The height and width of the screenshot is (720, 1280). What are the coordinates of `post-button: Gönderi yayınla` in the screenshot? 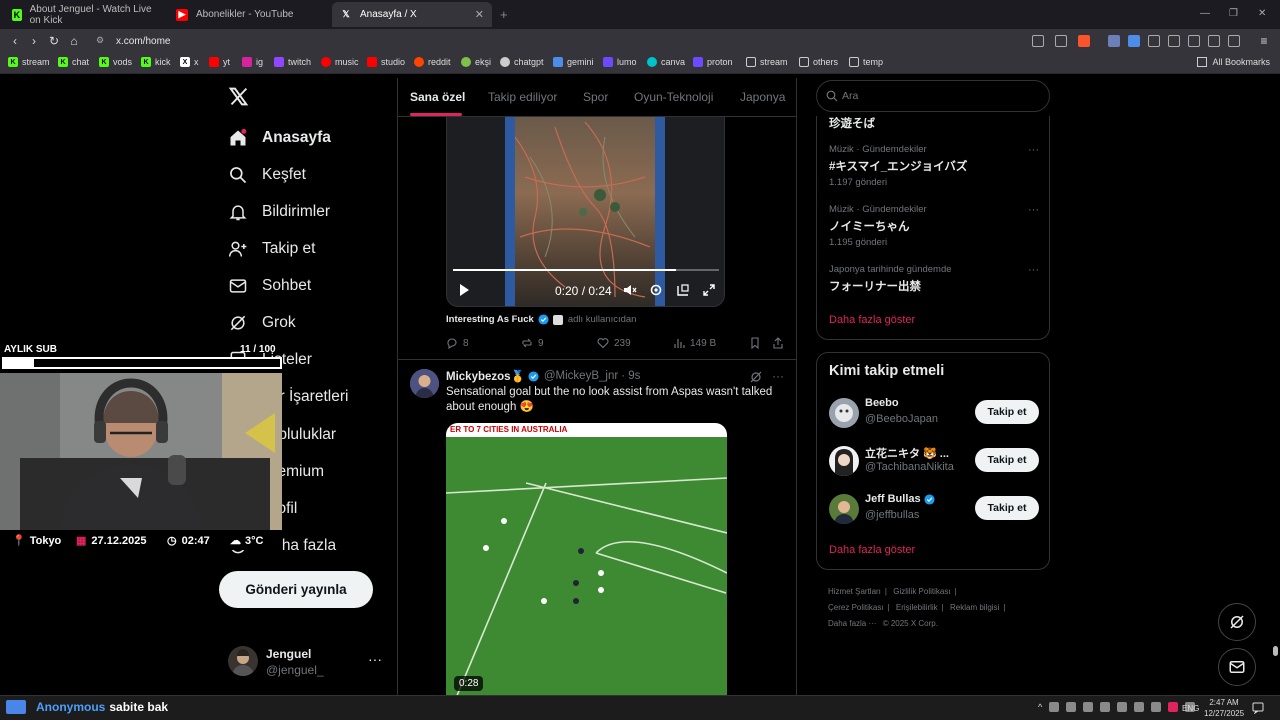 It's located at (296, 589).